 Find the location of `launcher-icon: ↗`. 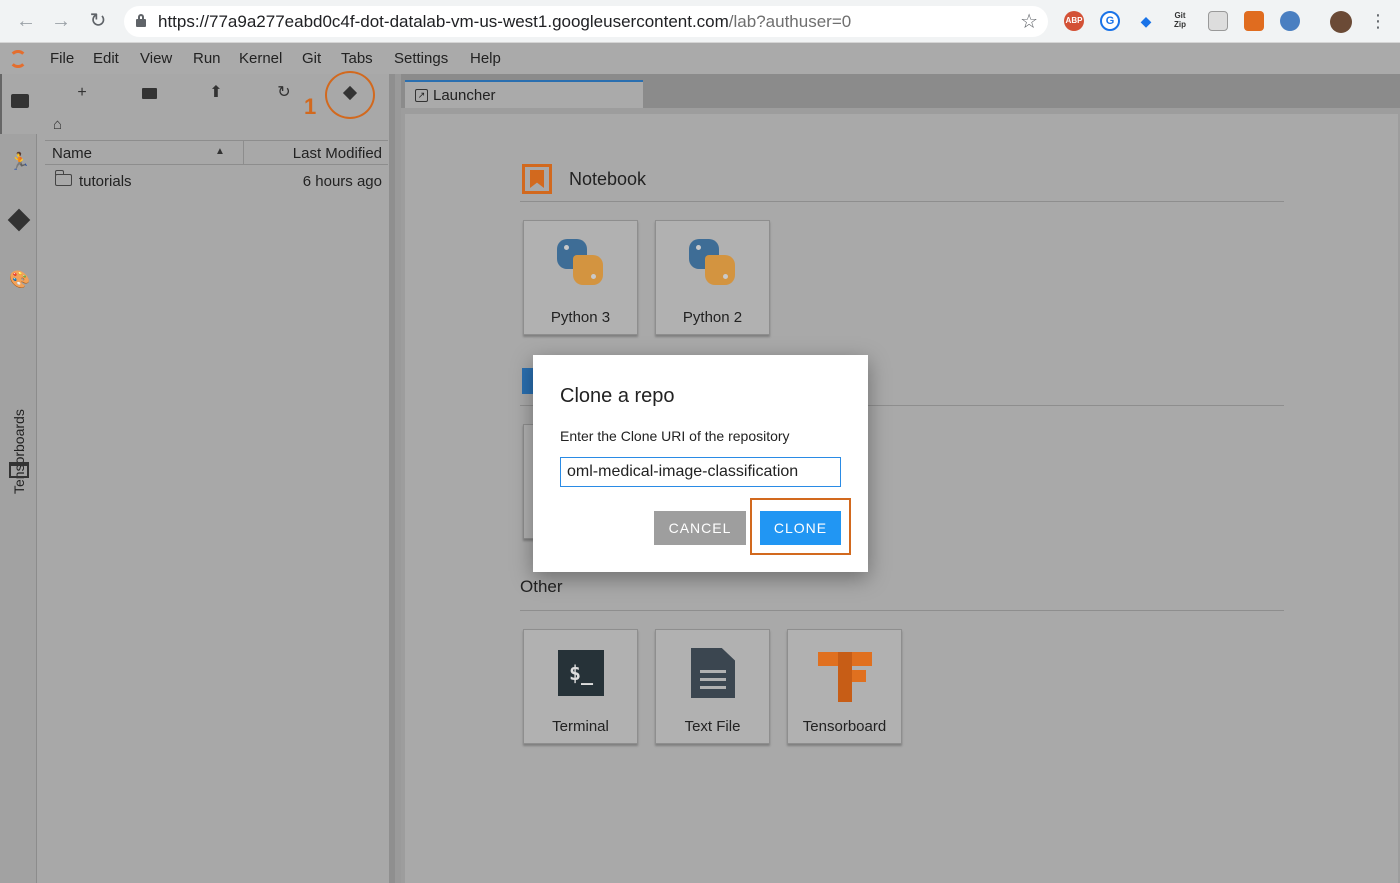

launcher-icon: ↗ is located at coordinates (421, 95).